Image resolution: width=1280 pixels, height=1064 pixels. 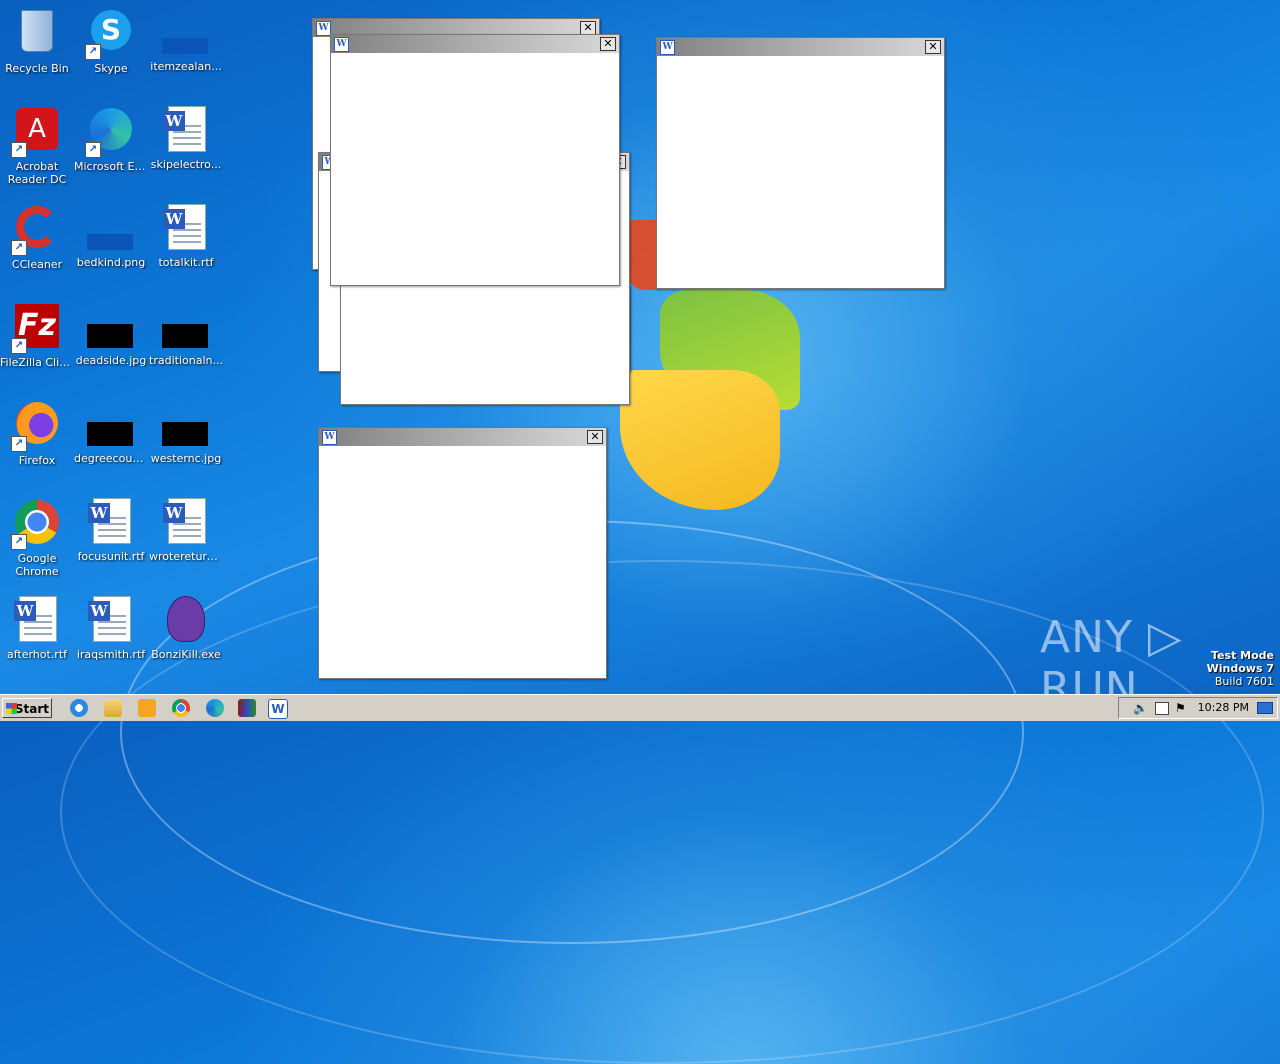 What do you see at coordinates (278, 709) in the screenshot?
I see `word-taskbar-icon: W` at bounding box center [278, 709].